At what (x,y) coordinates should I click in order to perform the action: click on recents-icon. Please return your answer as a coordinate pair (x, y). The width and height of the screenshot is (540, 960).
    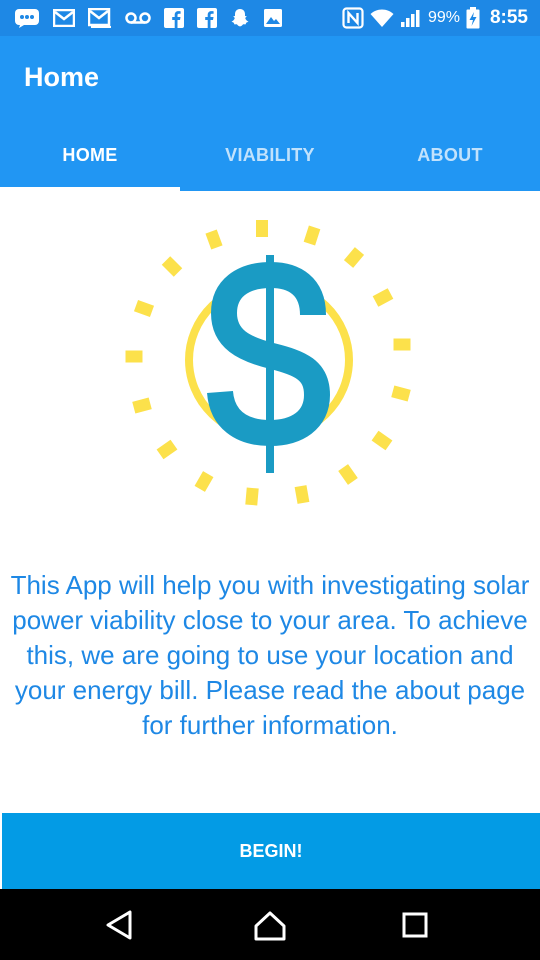
    Looking at the image, I should click on (415, 925).